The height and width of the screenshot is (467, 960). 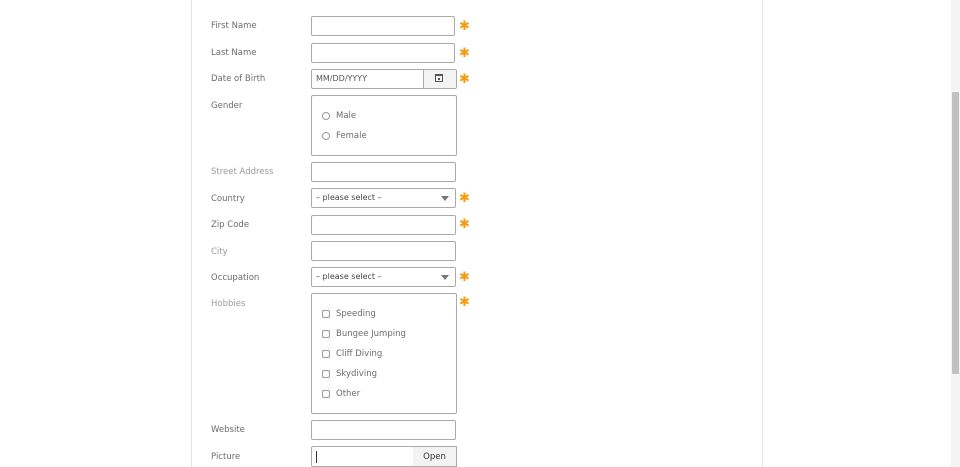 I want to click on gender-option-male: Male, so click(x=339, y=116).